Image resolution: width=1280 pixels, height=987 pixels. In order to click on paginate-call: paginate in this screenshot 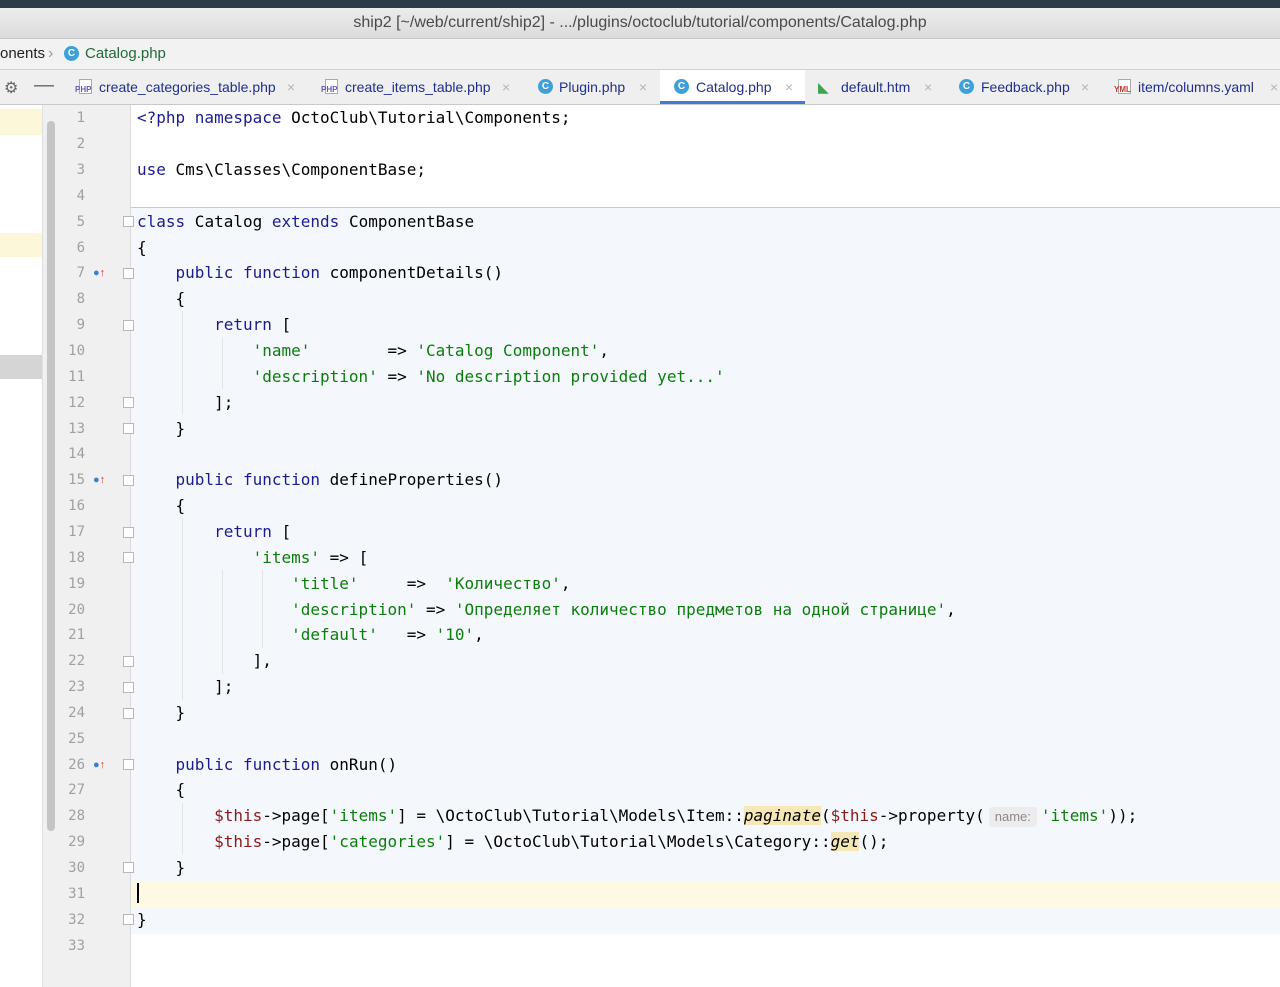, I will do `click(782, 815)`.